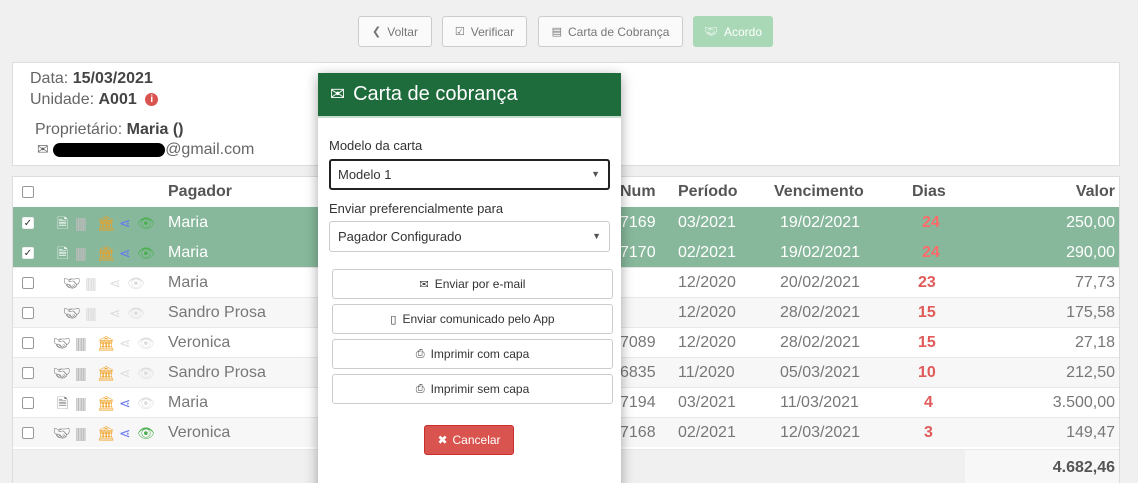 This screenshot has height=483, width=1138. I want to click on cell-num: 7169, so click(638, 222).